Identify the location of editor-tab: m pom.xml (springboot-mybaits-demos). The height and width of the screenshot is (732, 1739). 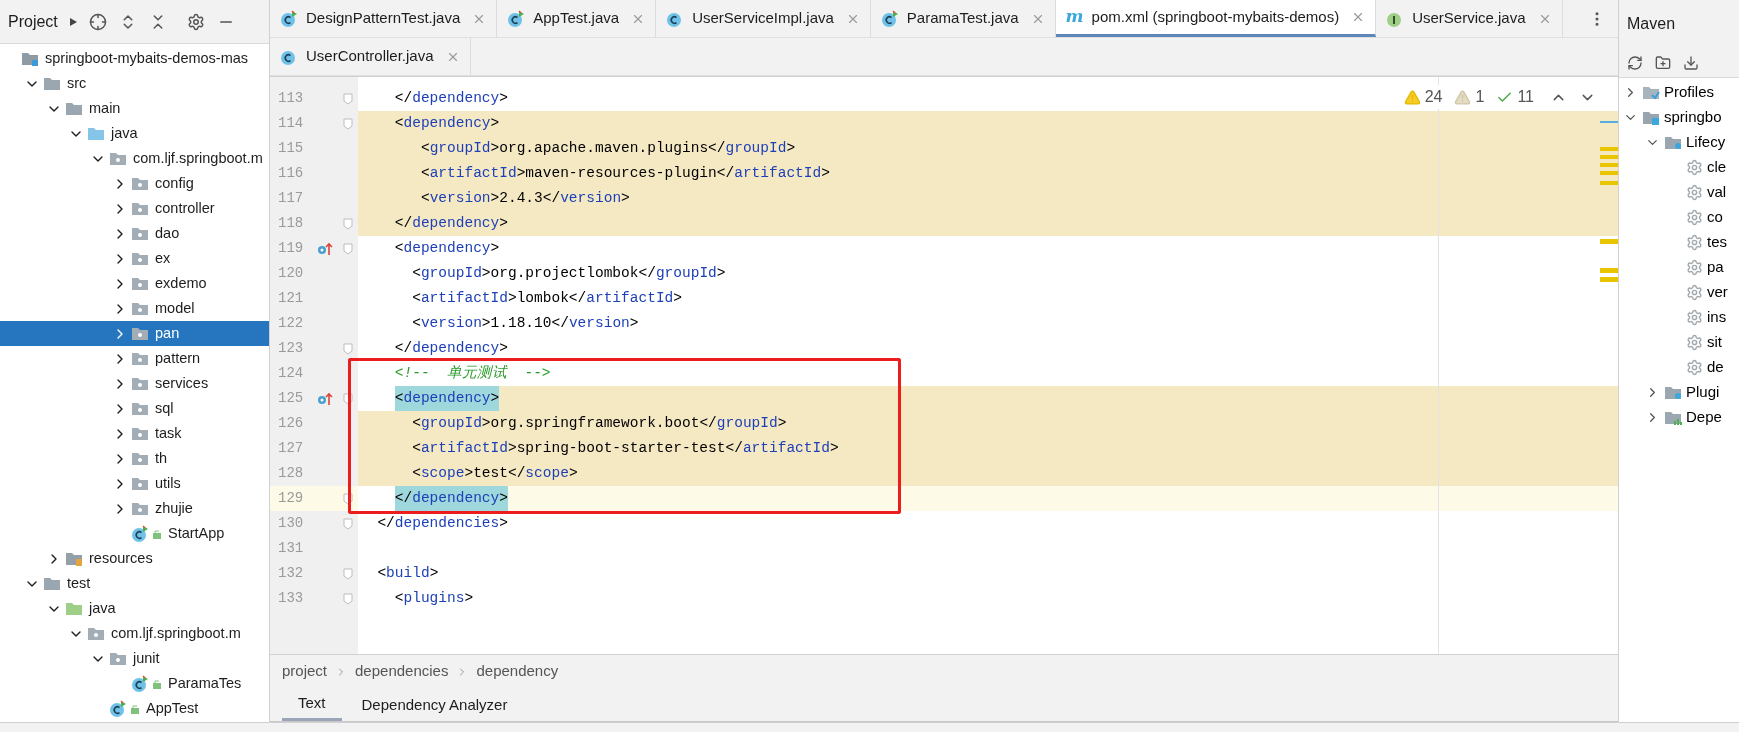
(1216, 18).